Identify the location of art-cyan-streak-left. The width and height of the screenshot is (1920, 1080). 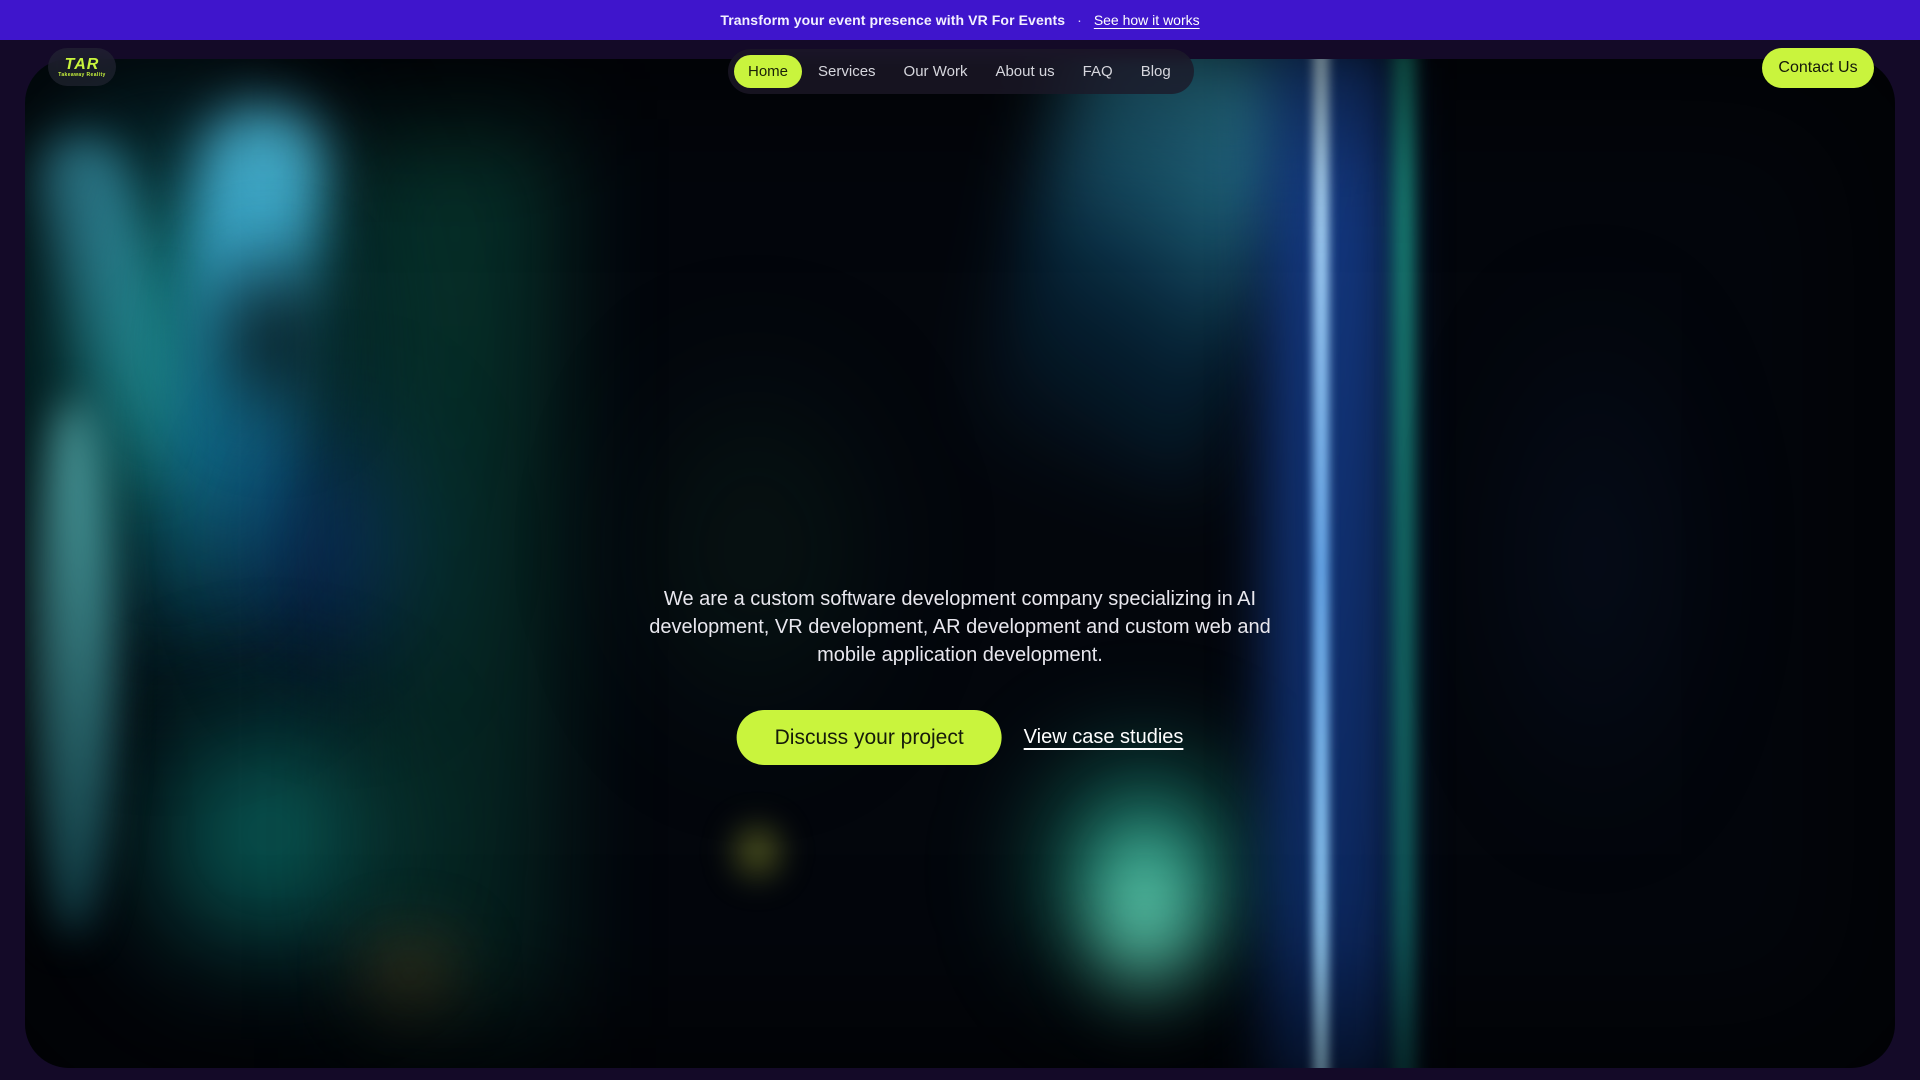
(240, 379).